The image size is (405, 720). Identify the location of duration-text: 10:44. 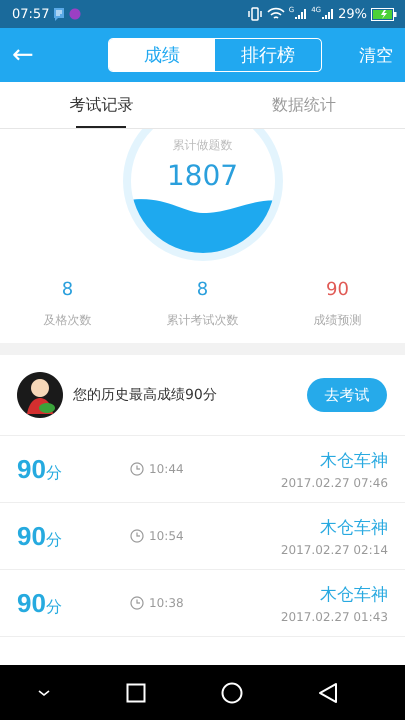
(166, 469).